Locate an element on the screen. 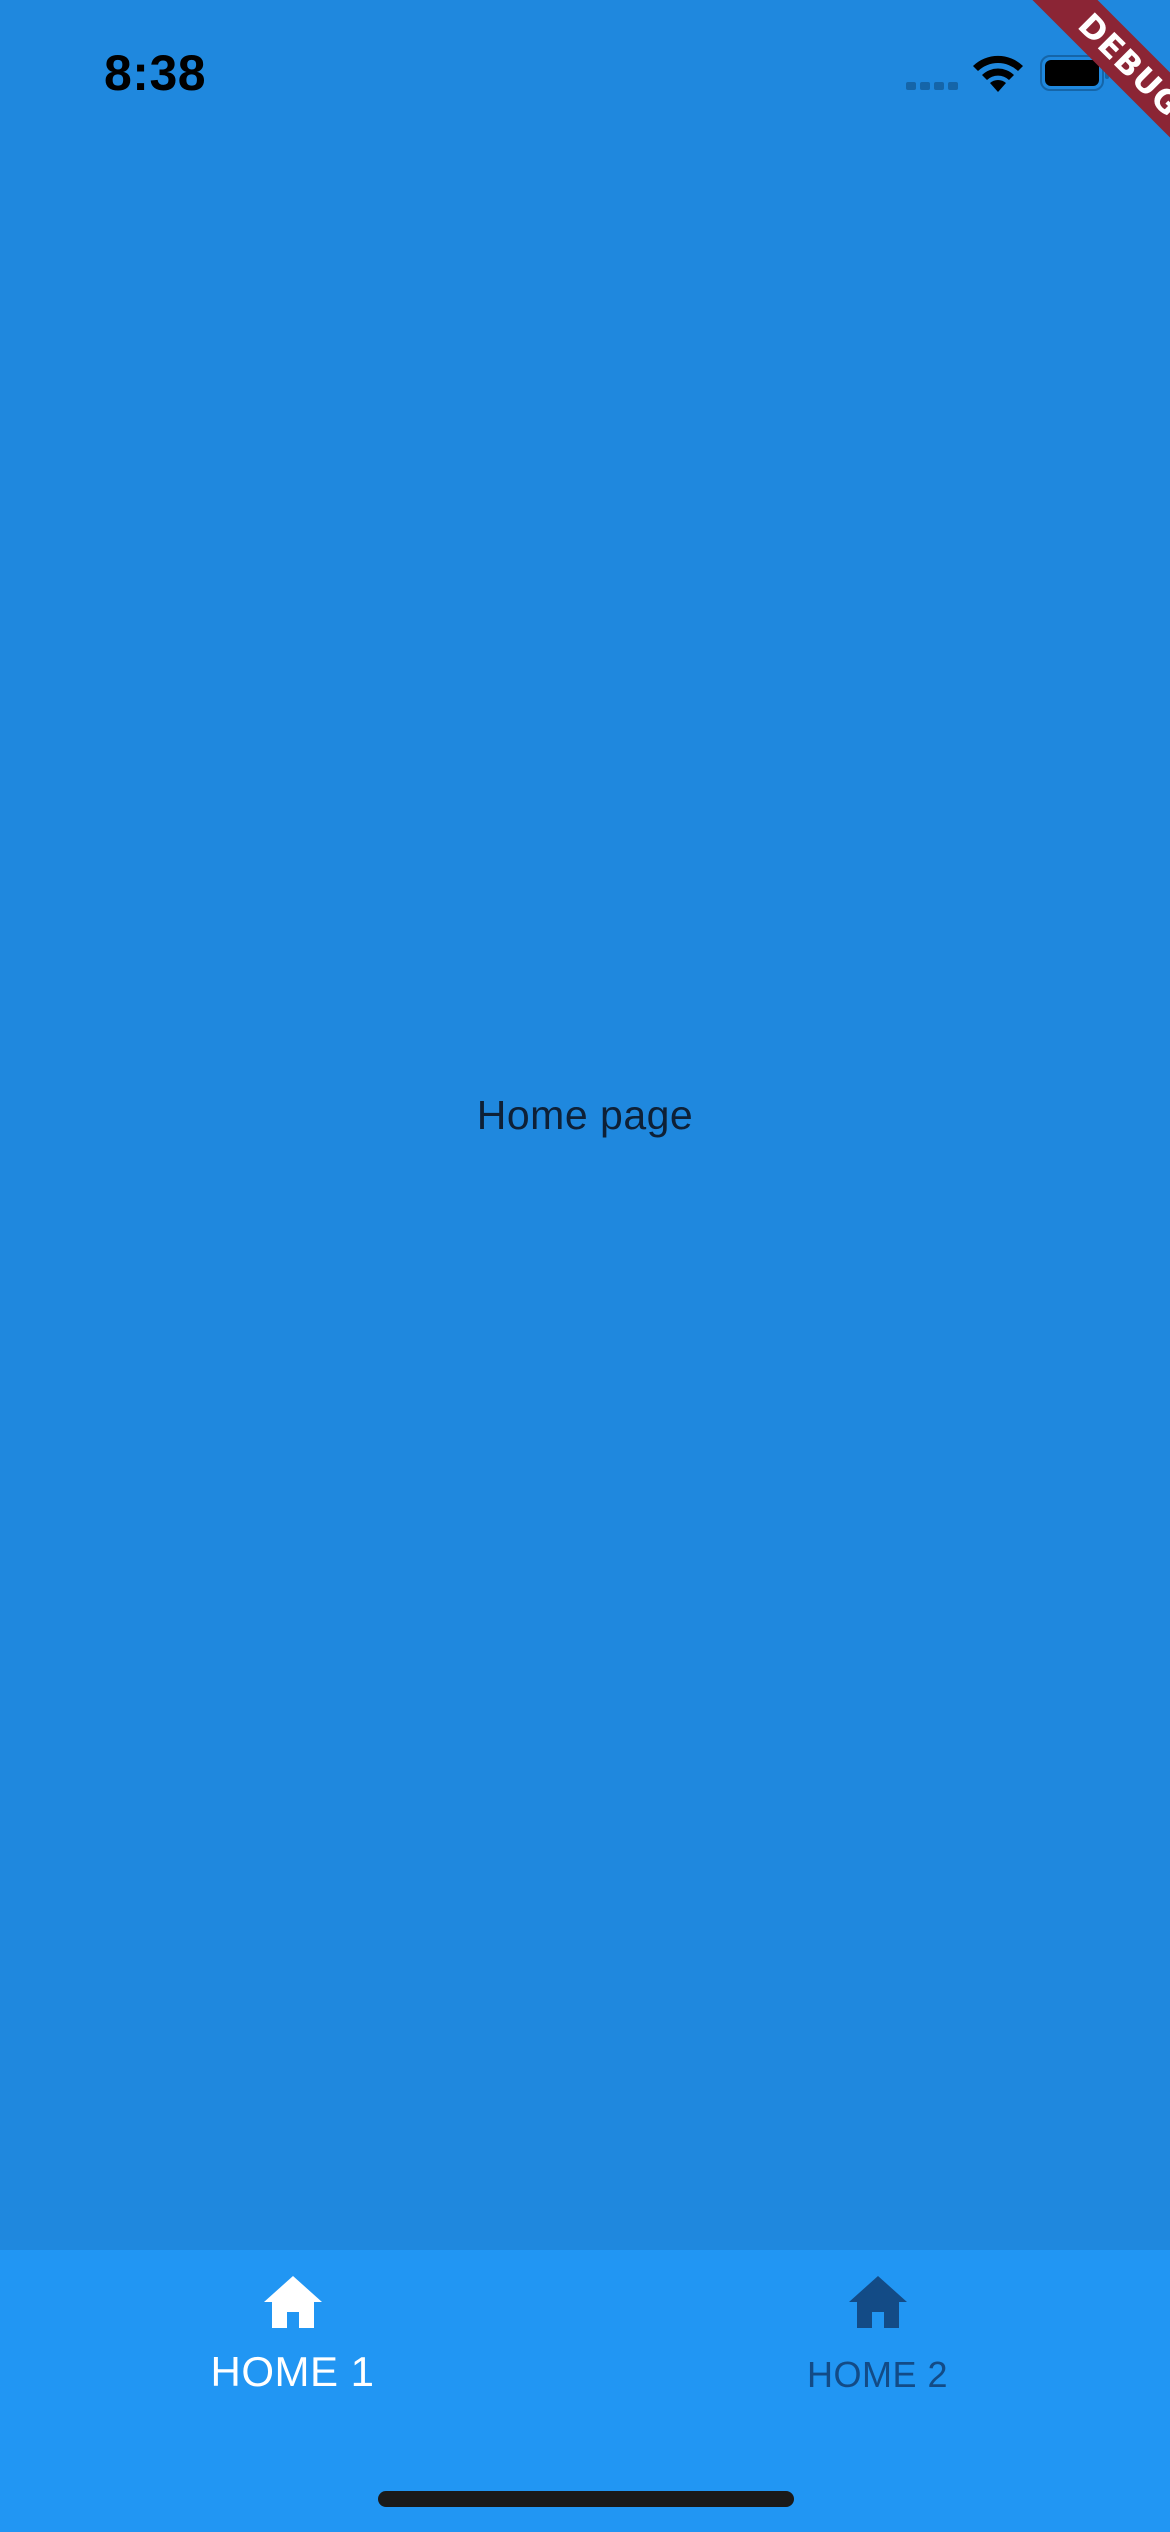 This screenshot has height=2532, width=1170. nav-item-home-1: HOME 1 is located at coordinates (292, 2350).